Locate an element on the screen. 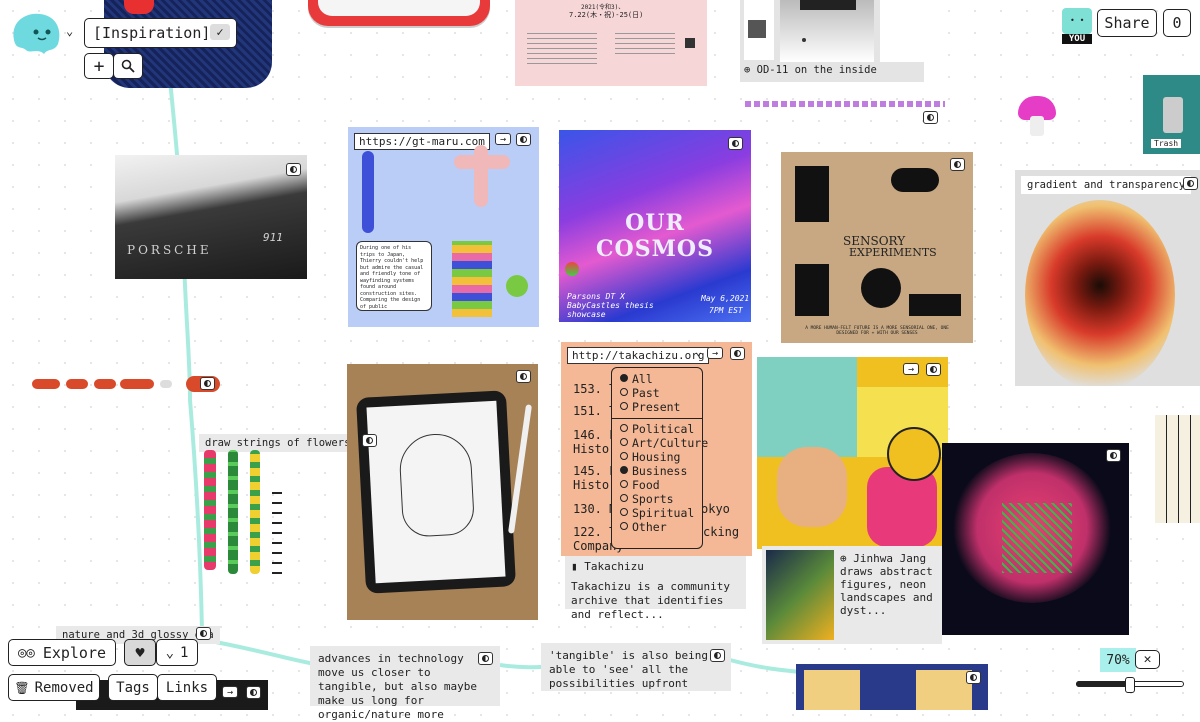  bugs-image is located at coordinates (128, 384).